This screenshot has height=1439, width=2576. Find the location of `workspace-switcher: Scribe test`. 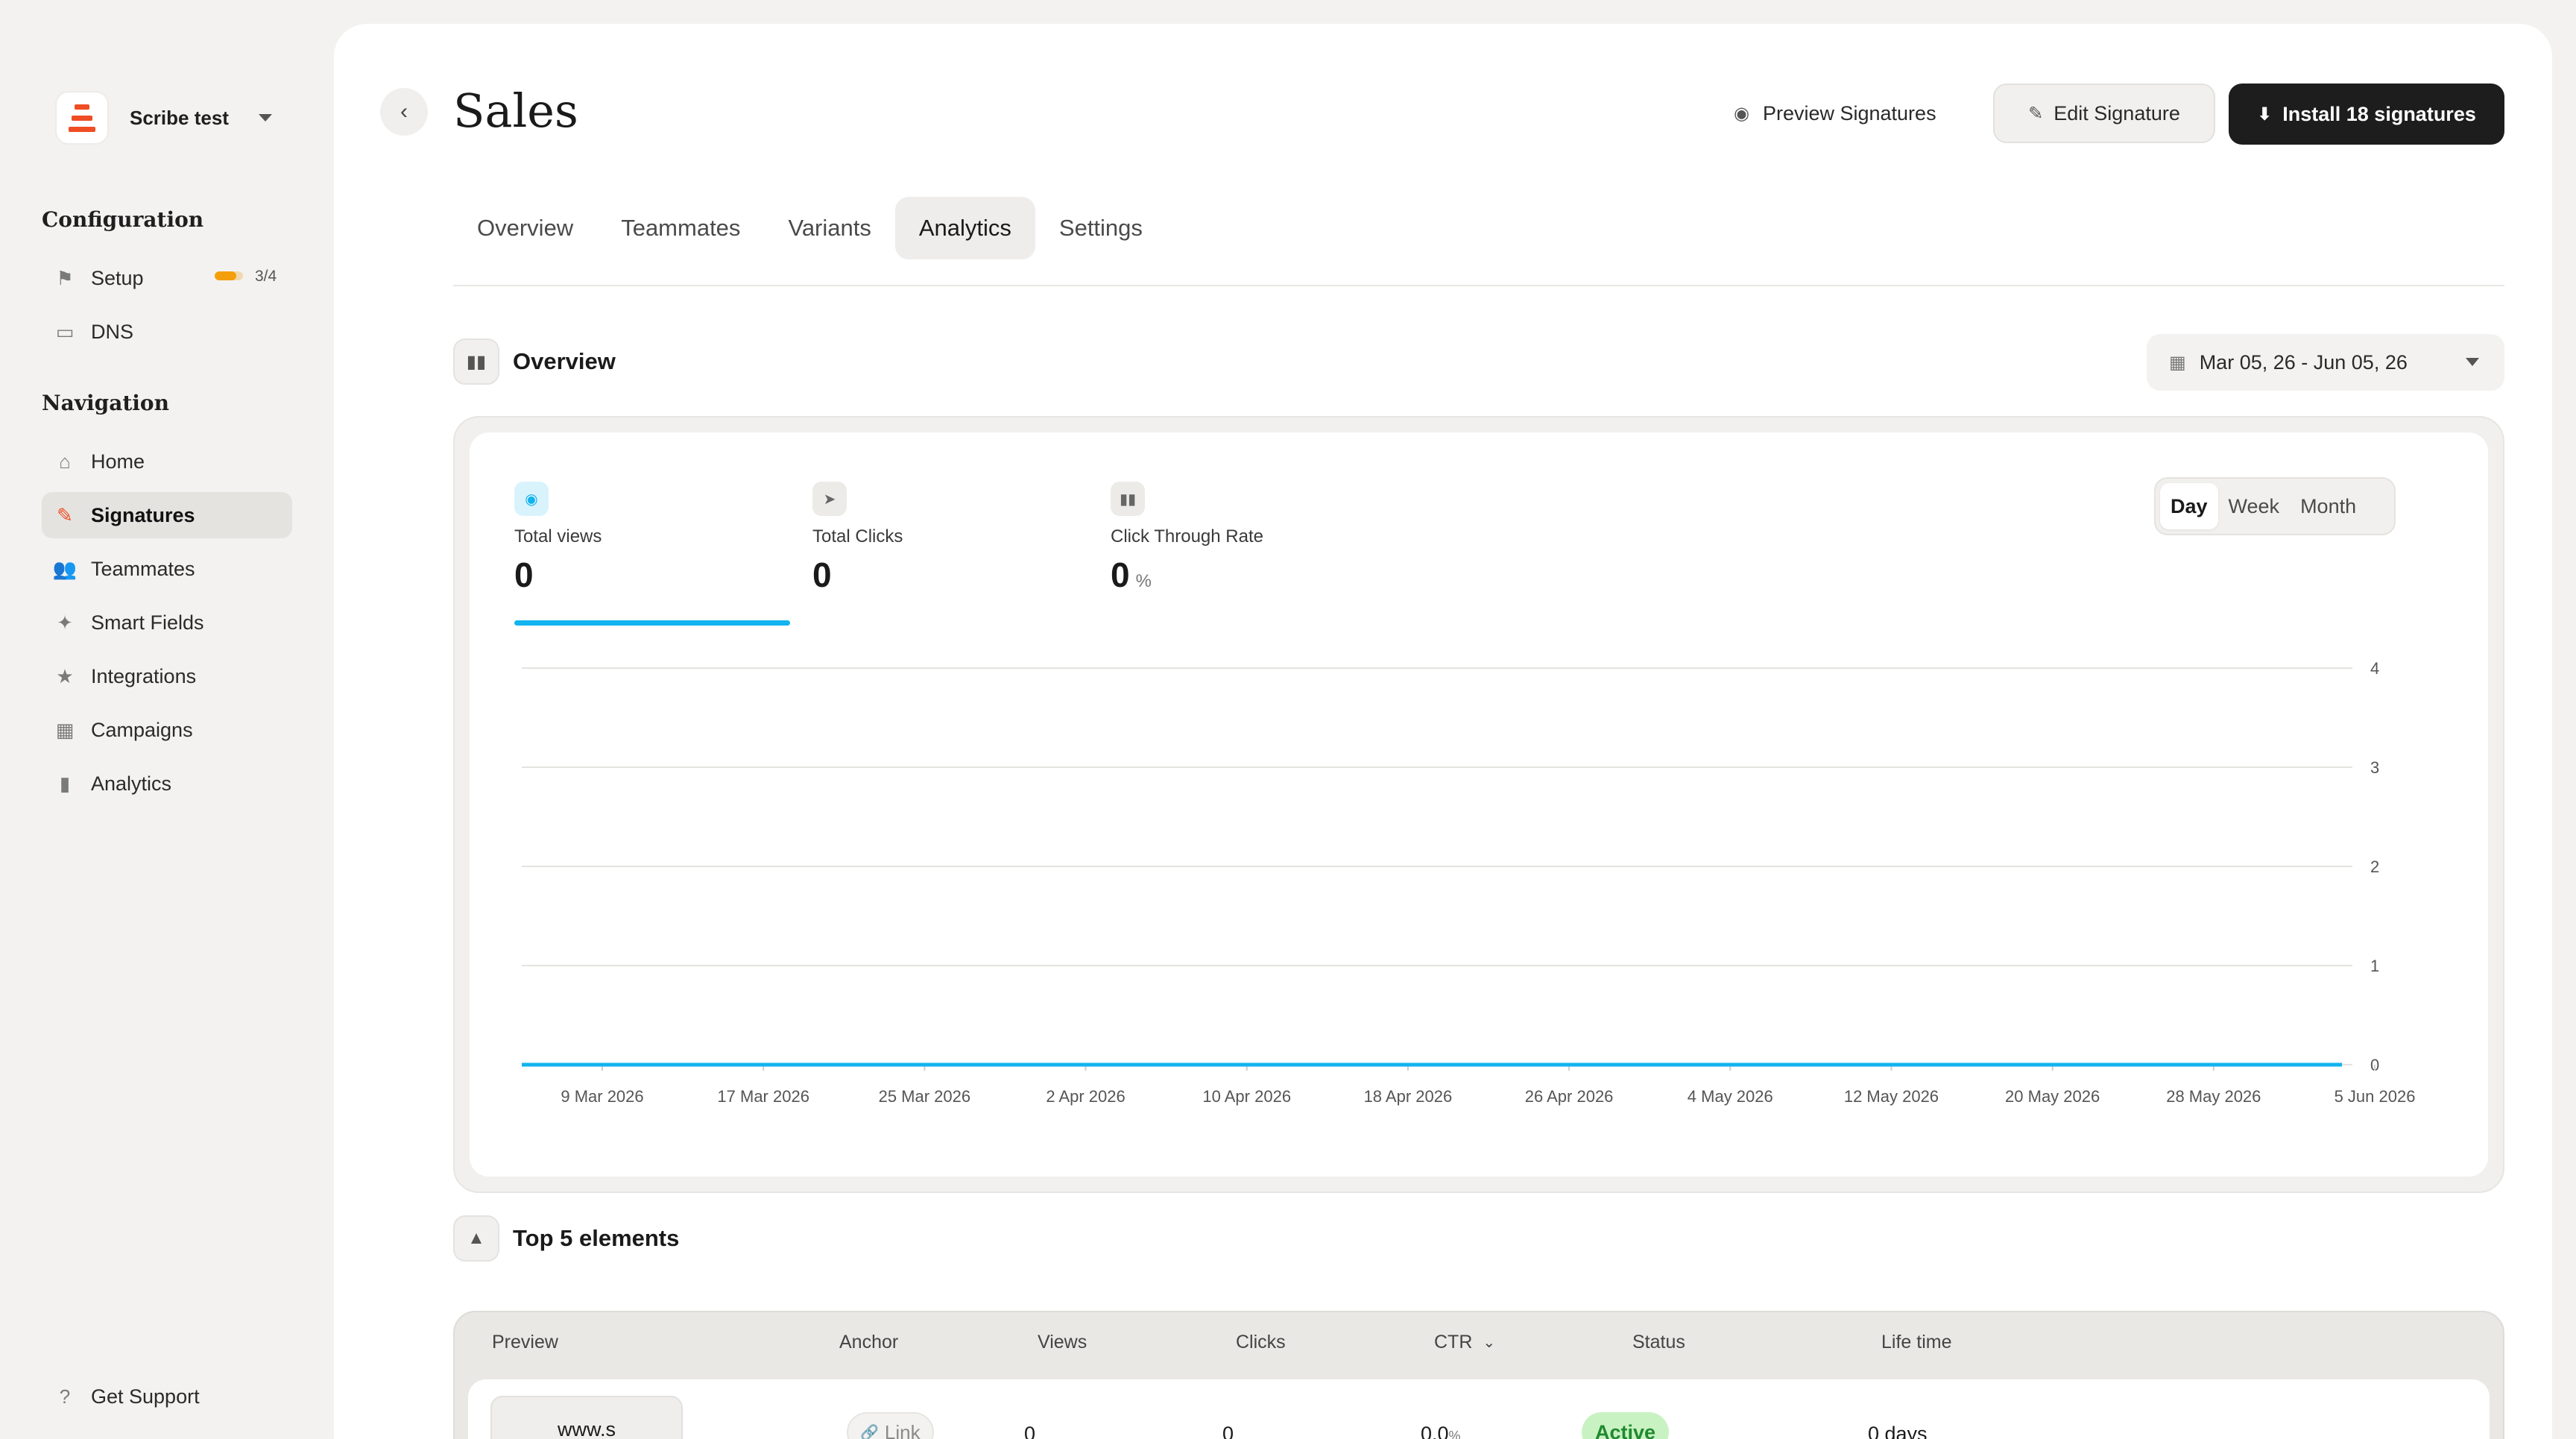

workspace-switcher: Scribe test is located at coordinates (163, 118).